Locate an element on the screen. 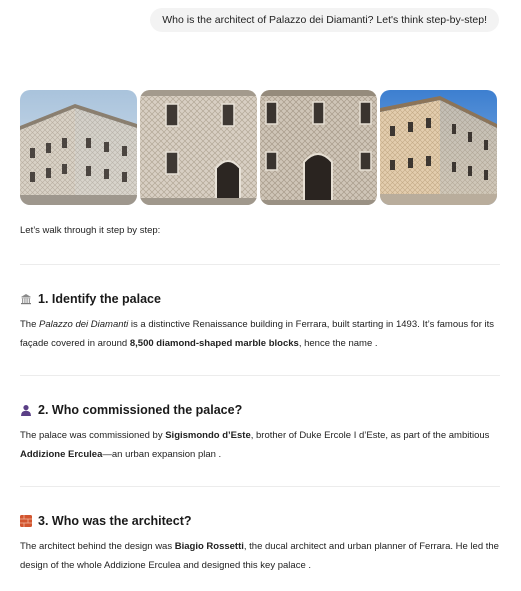 The image size is (521, 591). section-heading: 2. Who commissioned the palace? is located at coordinates (261, 410).